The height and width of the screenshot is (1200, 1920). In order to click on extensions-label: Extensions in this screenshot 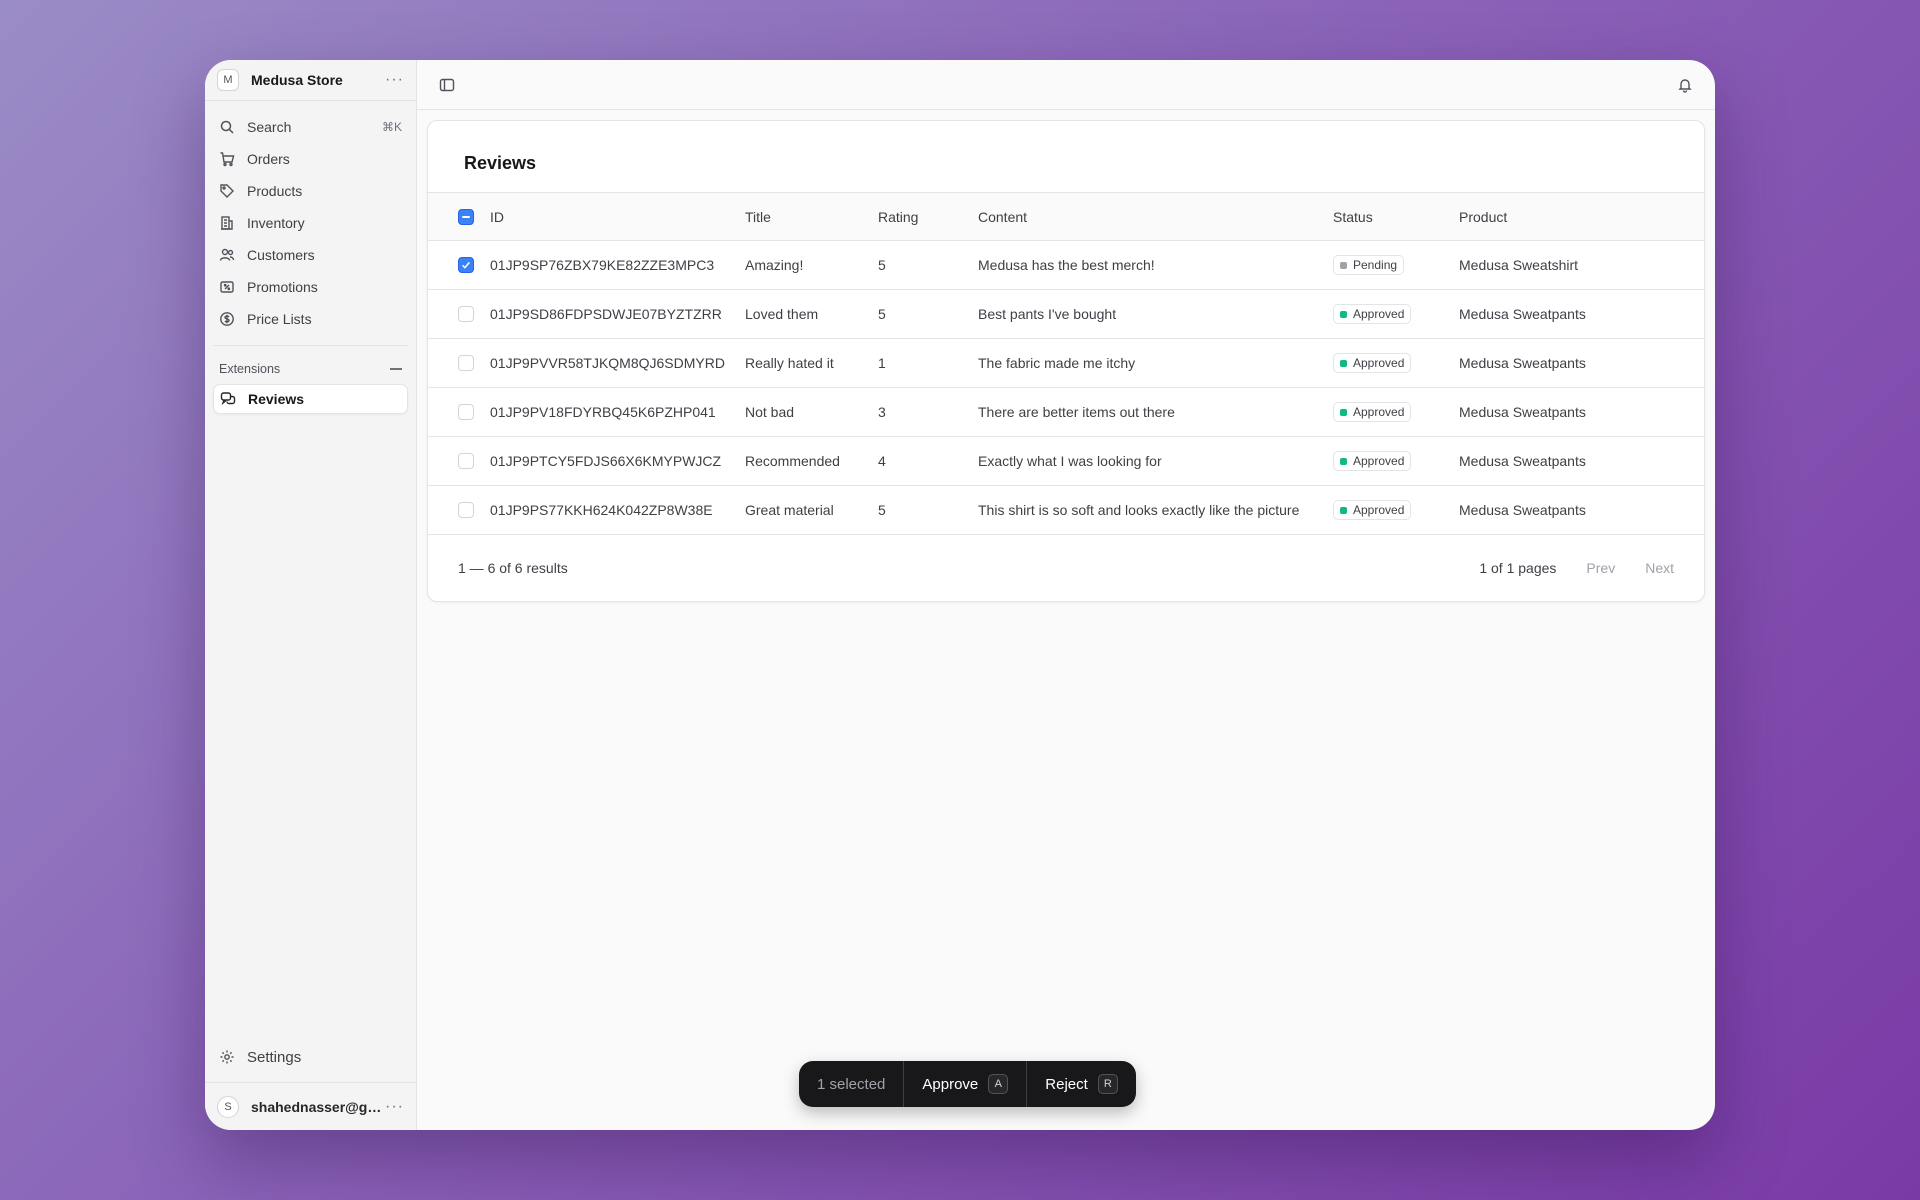, I will do `click(250, 369)`.